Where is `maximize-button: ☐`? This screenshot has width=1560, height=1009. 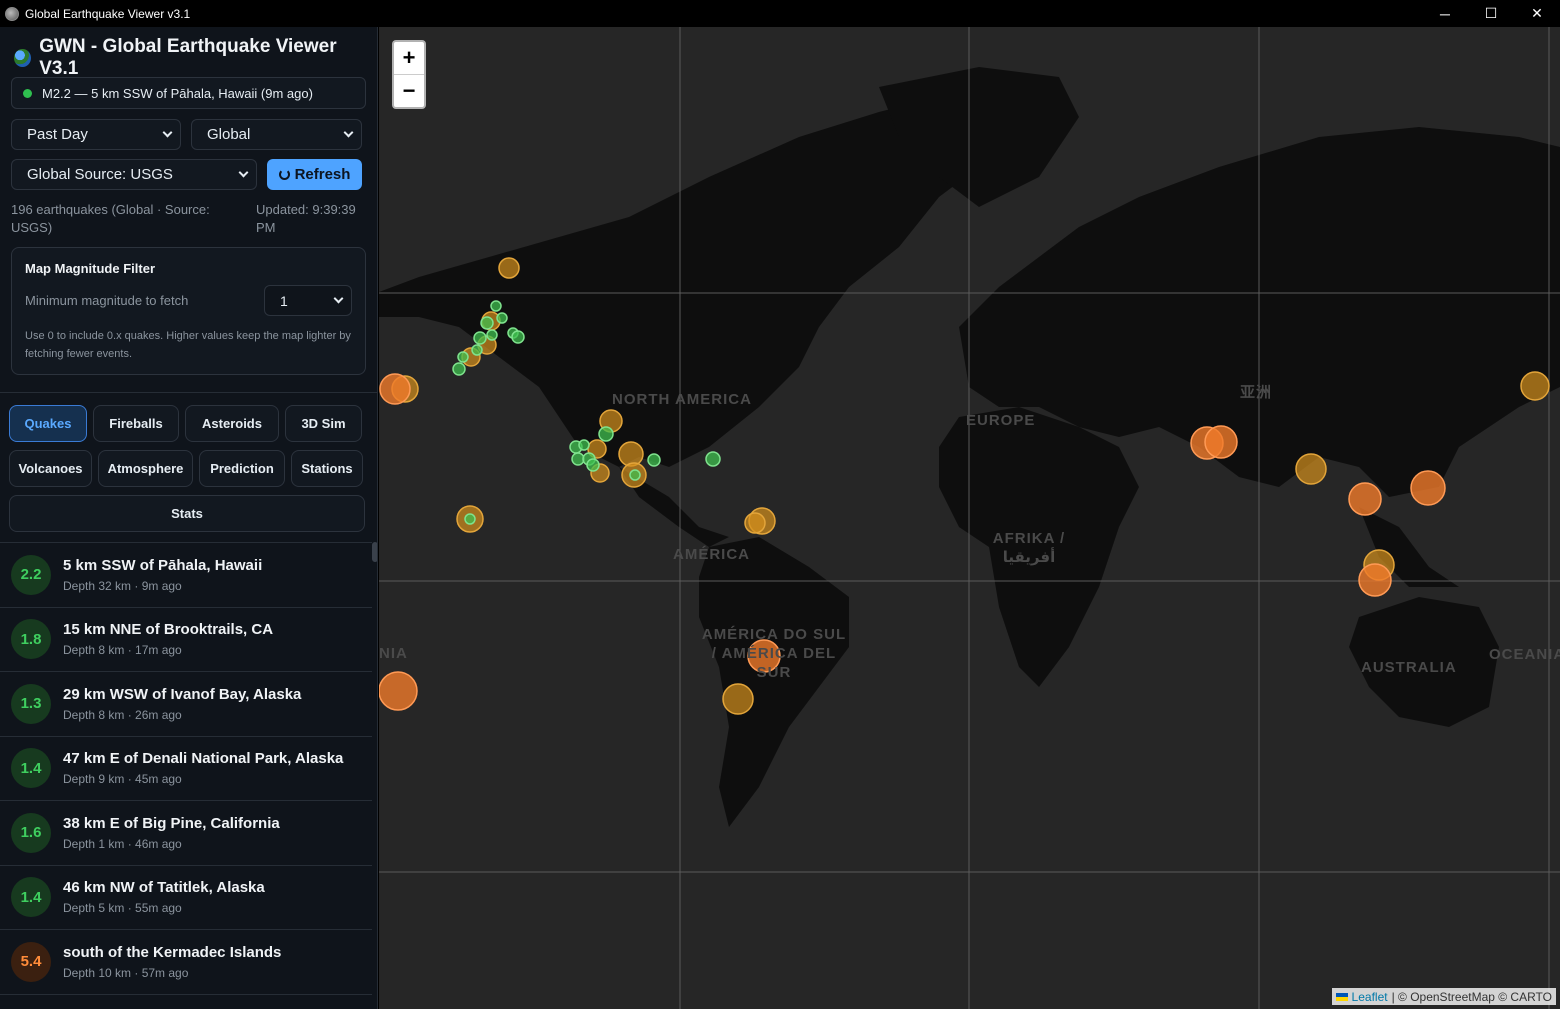 maximize-button: ☐ is located at coordinates (1491, 13).